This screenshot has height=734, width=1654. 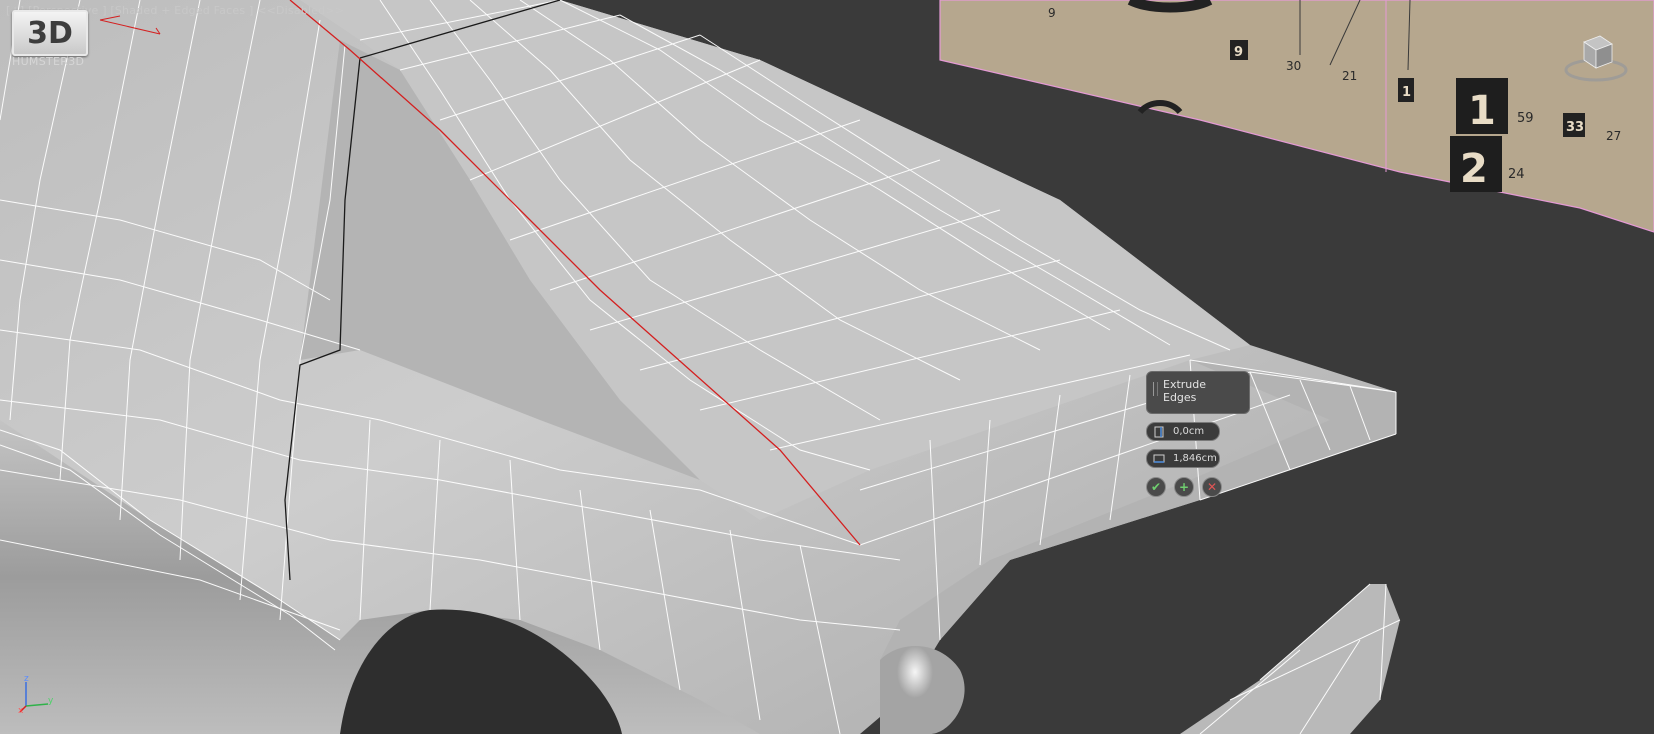 What do you see at coordinates (1575, 127) in the screenshot?
I see `svg-text: 33` at bounding box center [1575, 127].